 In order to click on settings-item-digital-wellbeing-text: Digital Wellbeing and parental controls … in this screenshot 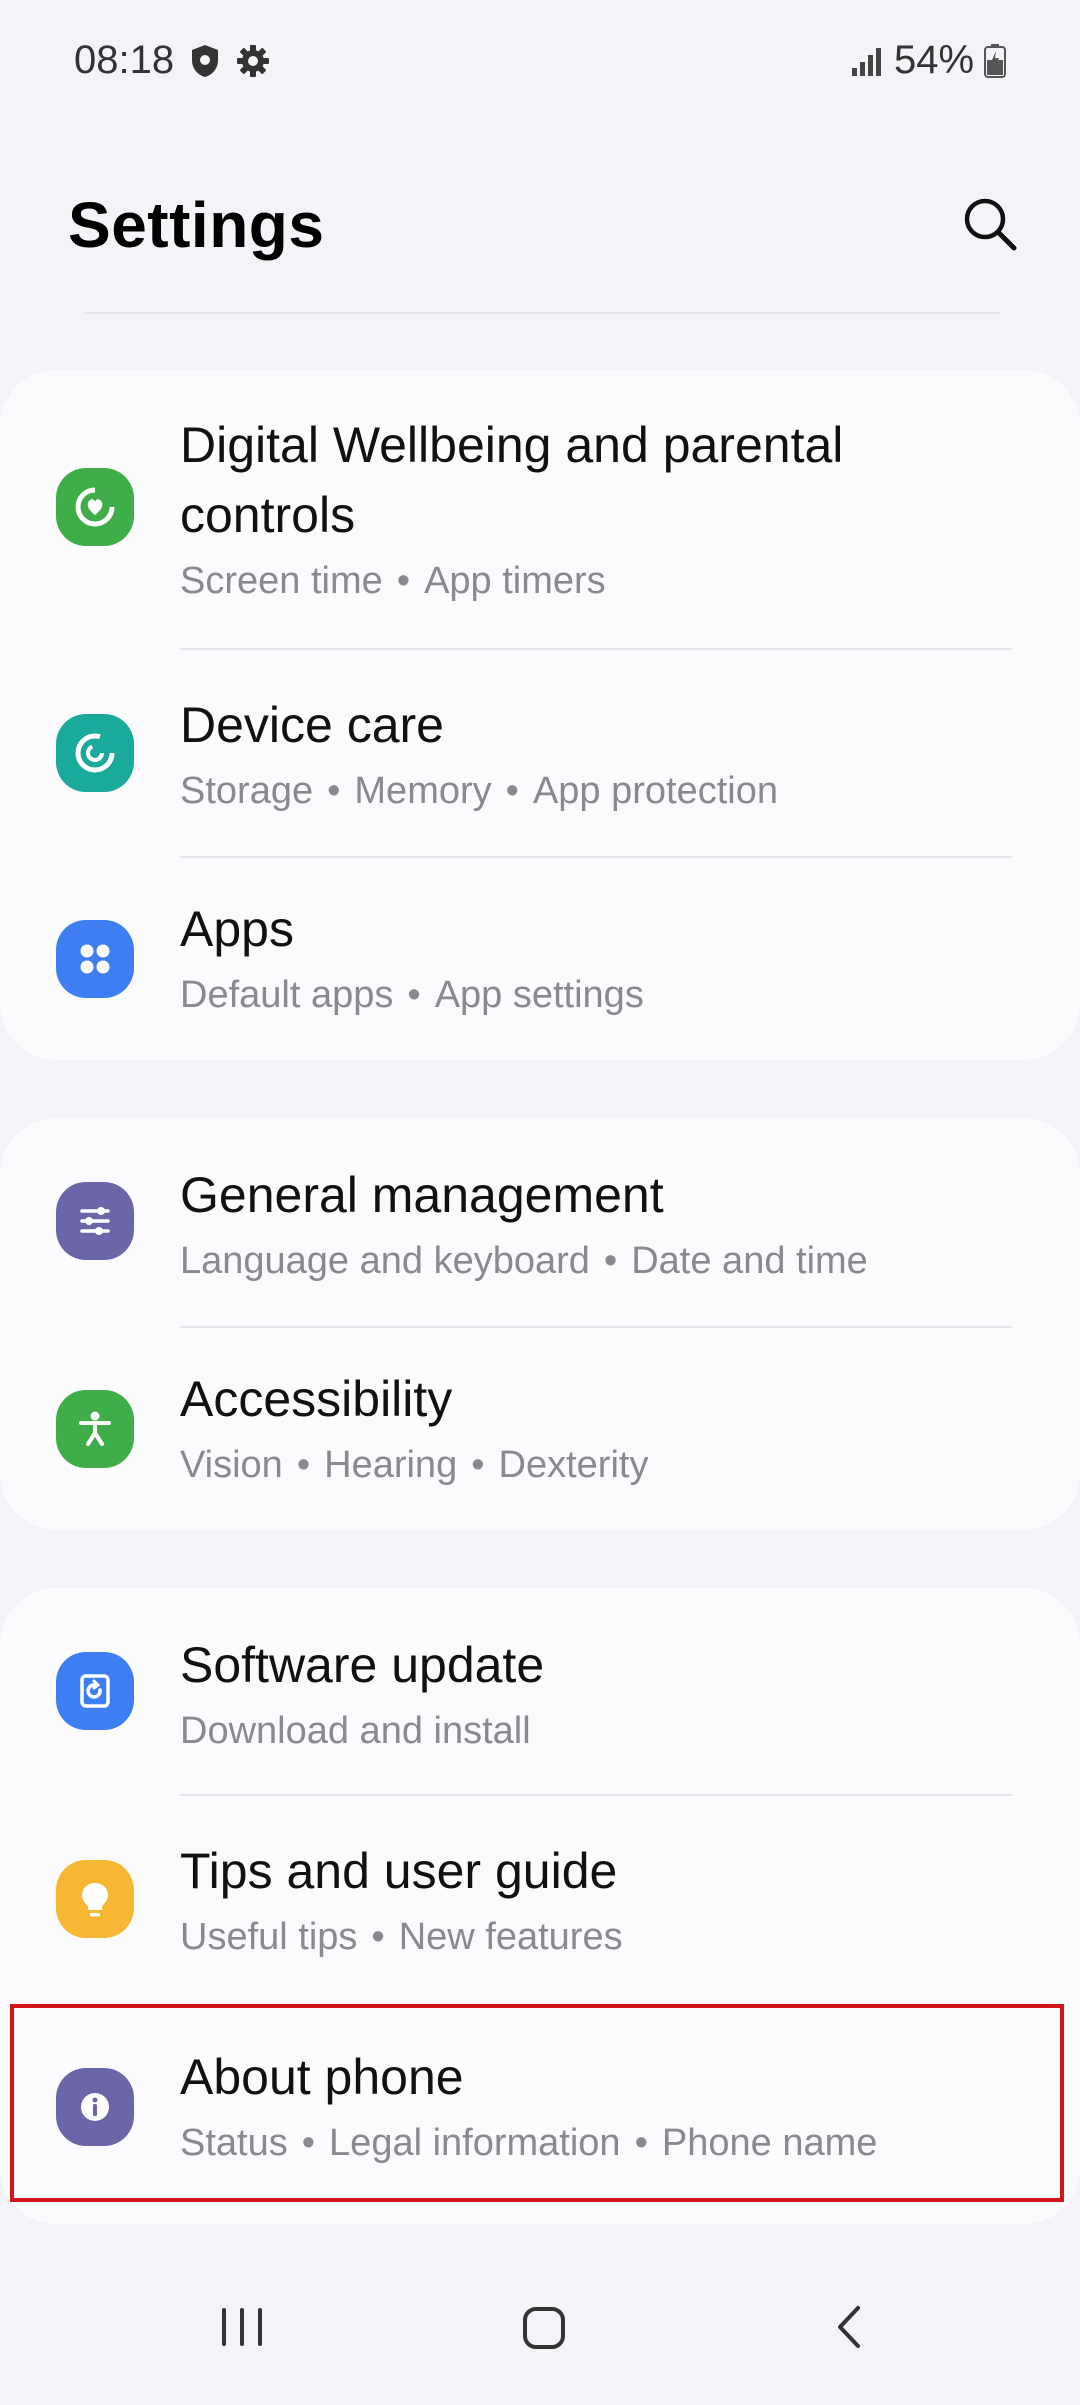, I will do `click(540, 510)`.